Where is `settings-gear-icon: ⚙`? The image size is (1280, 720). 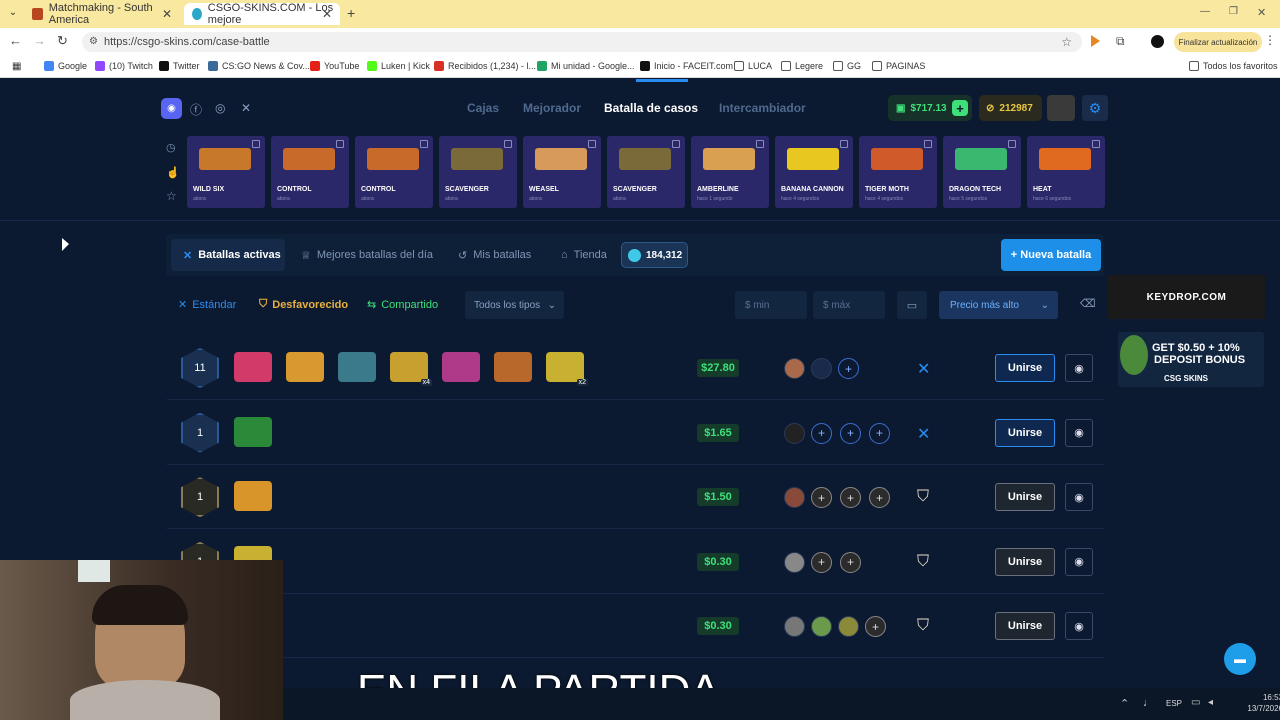 settings-gear-icon: ⚙ is located at coordinates (1095, 108).